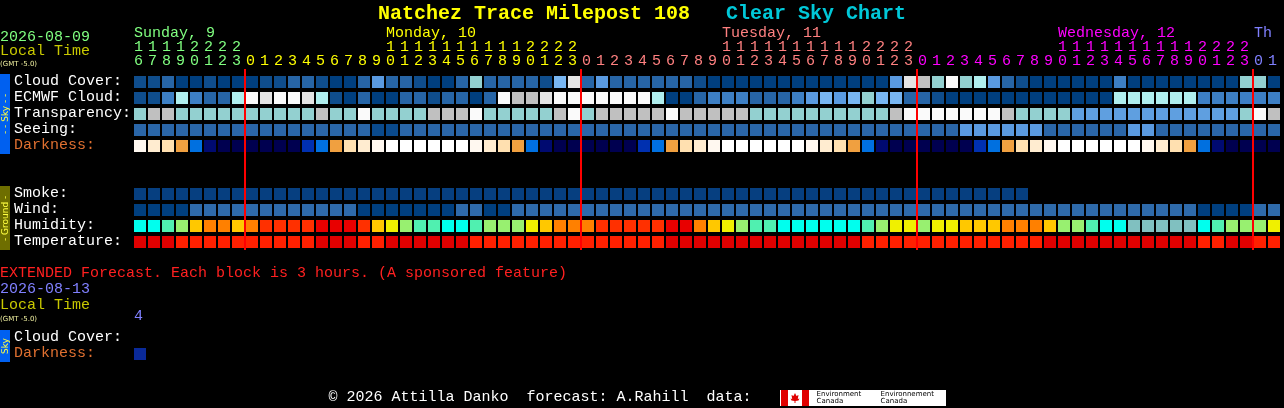  What do you see at coordinates (45, 290) in the screenshot?
I see `date-label: 2026-08-13` at bounding box center [45, 290].